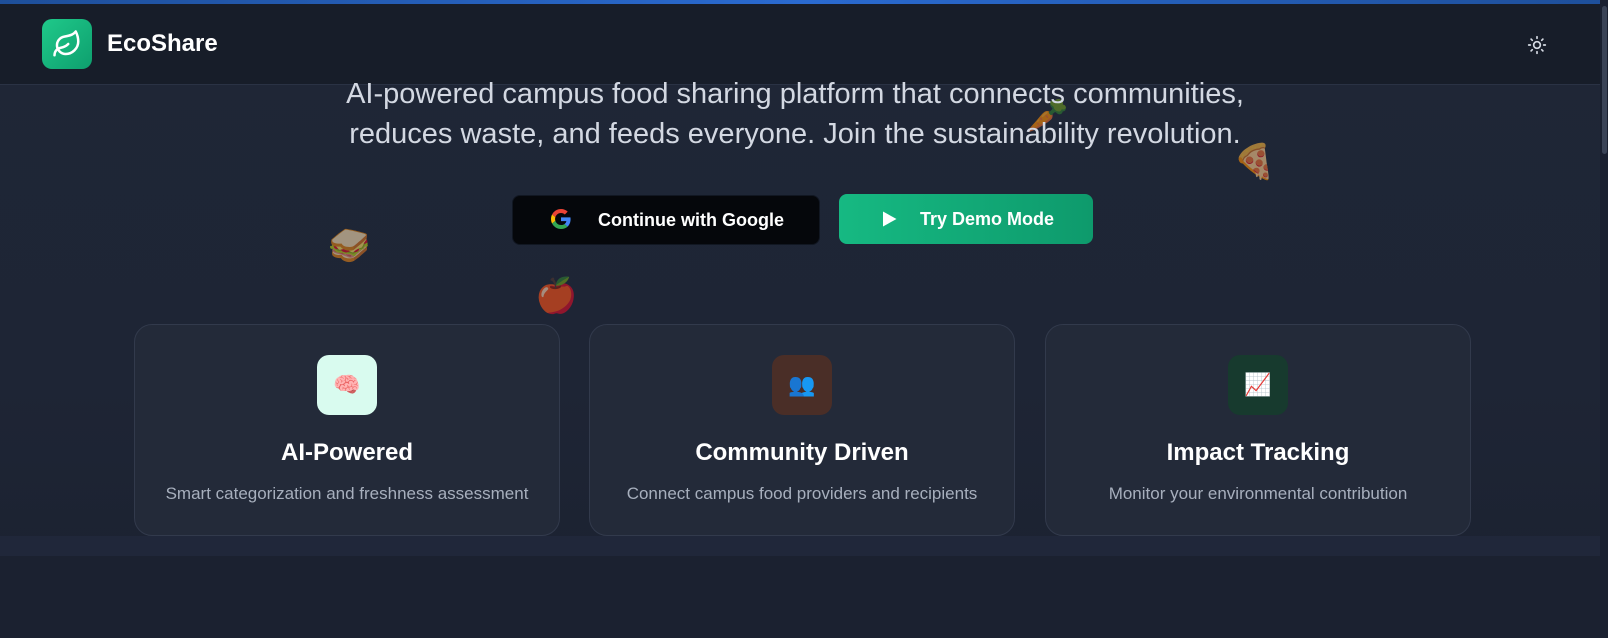 This screenshot has height=638, width=1608. I want to click on apple-icon: 🍎, so click(556, 296).